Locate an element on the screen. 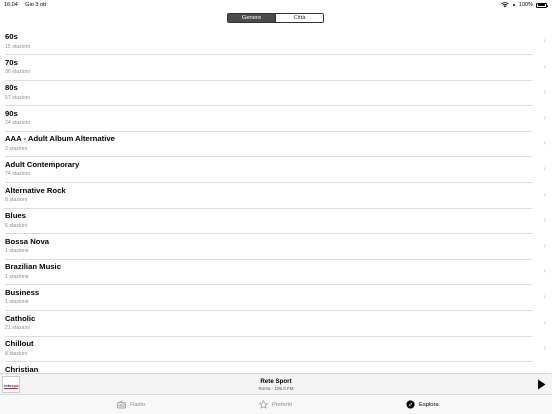 Image resolution: width=552 pixels, height=414 pixels. battery-charge-indicator-icon is located at coordinates (513, 5).